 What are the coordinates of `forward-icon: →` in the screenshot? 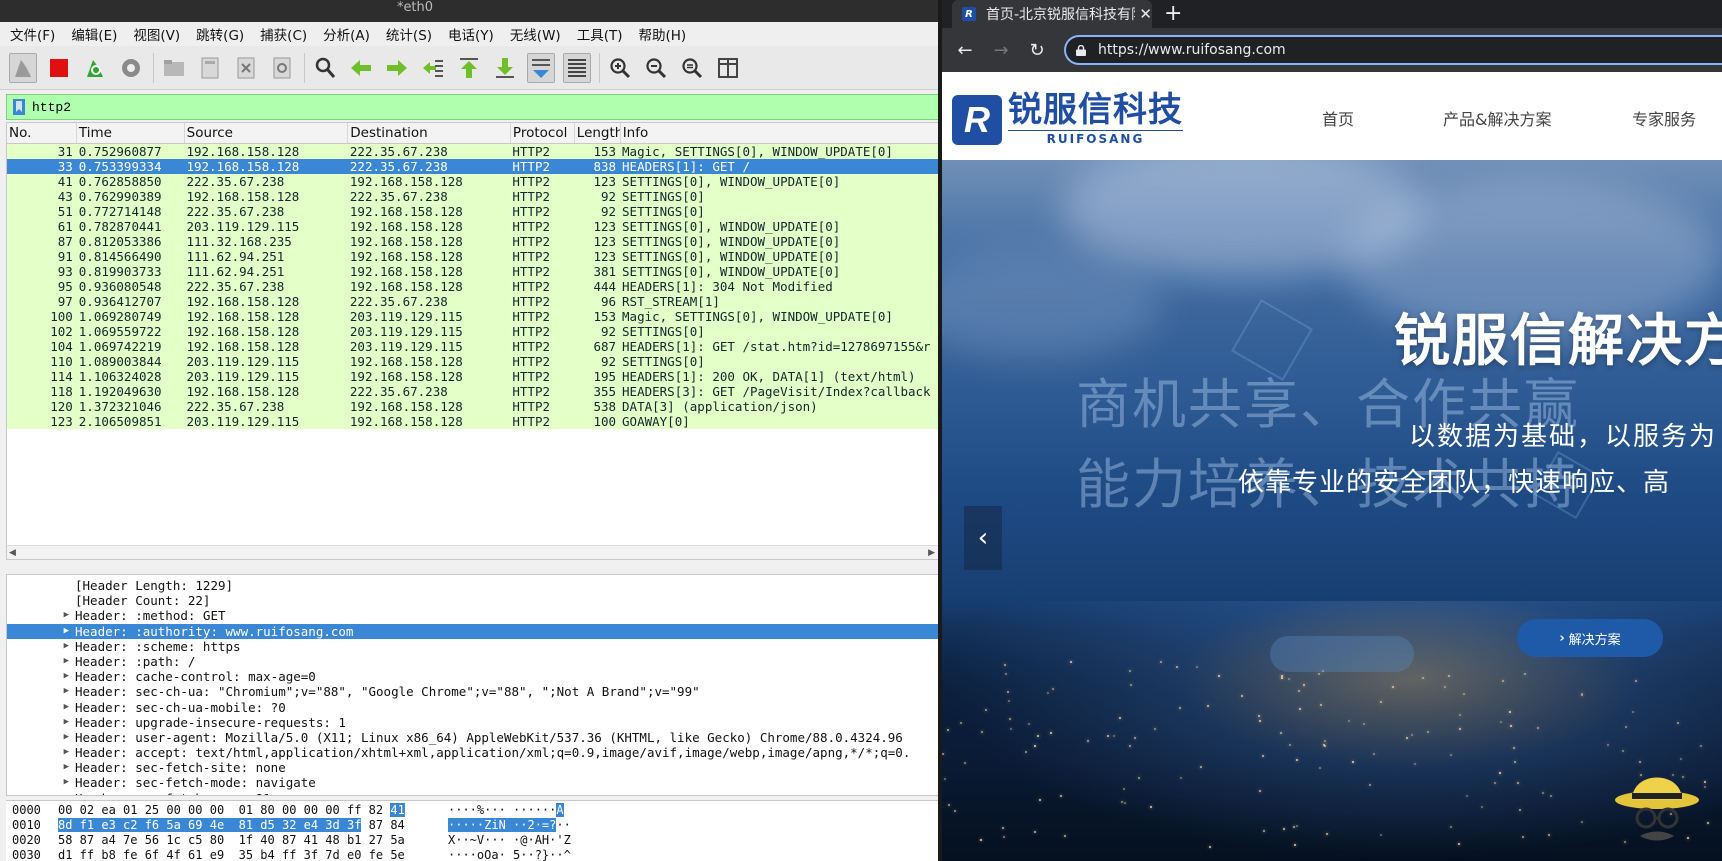 It's located at (1001, 50).